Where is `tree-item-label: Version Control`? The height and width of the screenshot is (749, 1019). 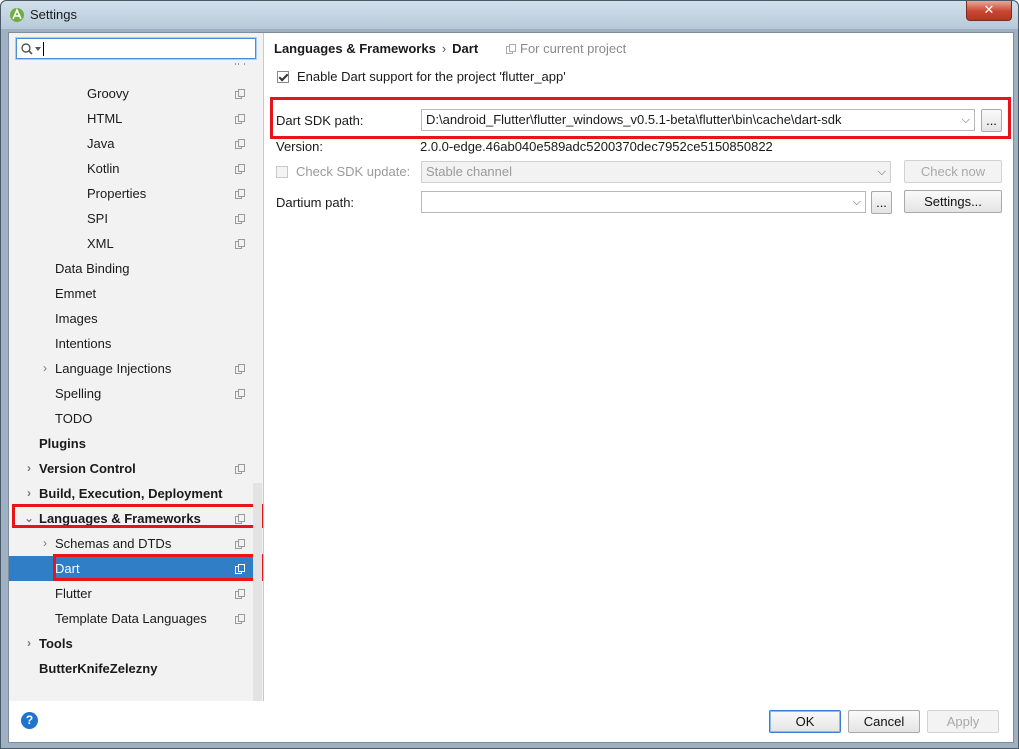
tree-item-label: Version Control is located at coordinates (87, 468).